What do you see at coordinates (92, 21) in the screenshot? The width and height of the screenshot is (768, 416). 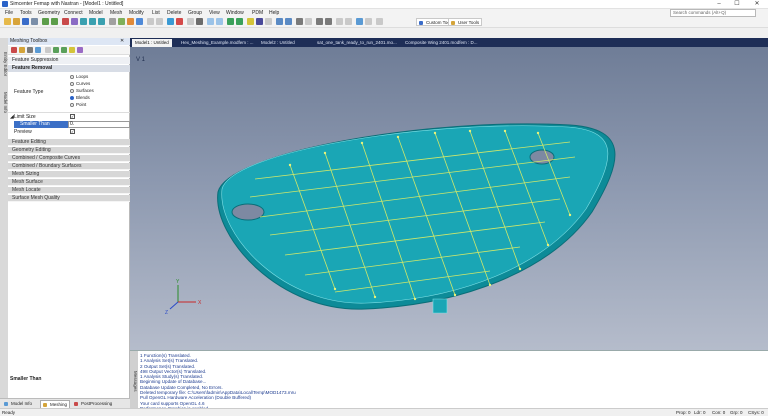 I see `view-pan-icon` at bounding box center [92, 21].